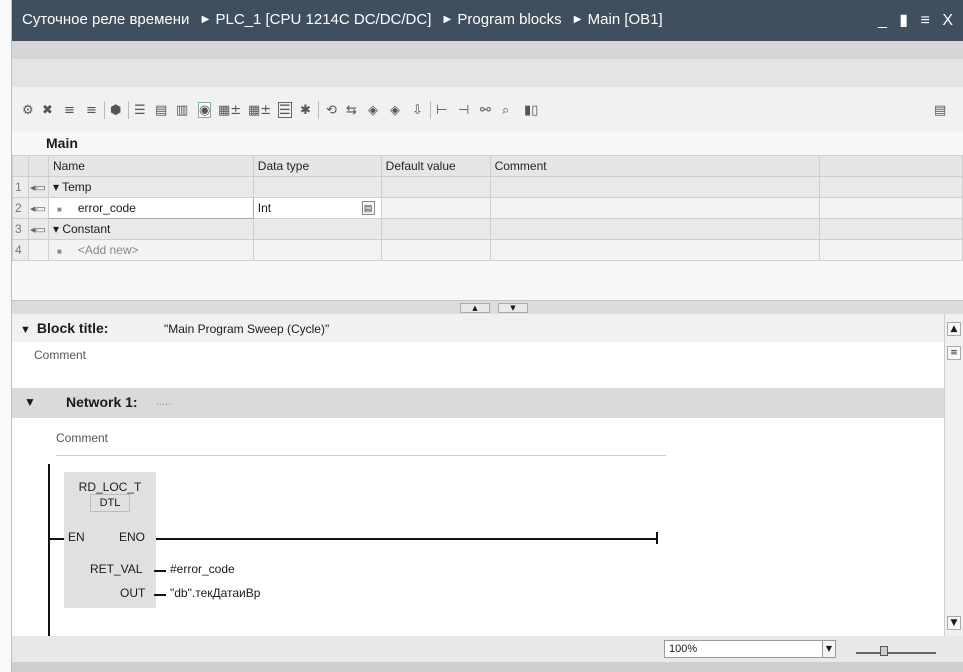  What do you see at coordinates (829, 649) in the screenshot?
I see `chevron-down-icon: ▼` at bounding box center [829, 649].